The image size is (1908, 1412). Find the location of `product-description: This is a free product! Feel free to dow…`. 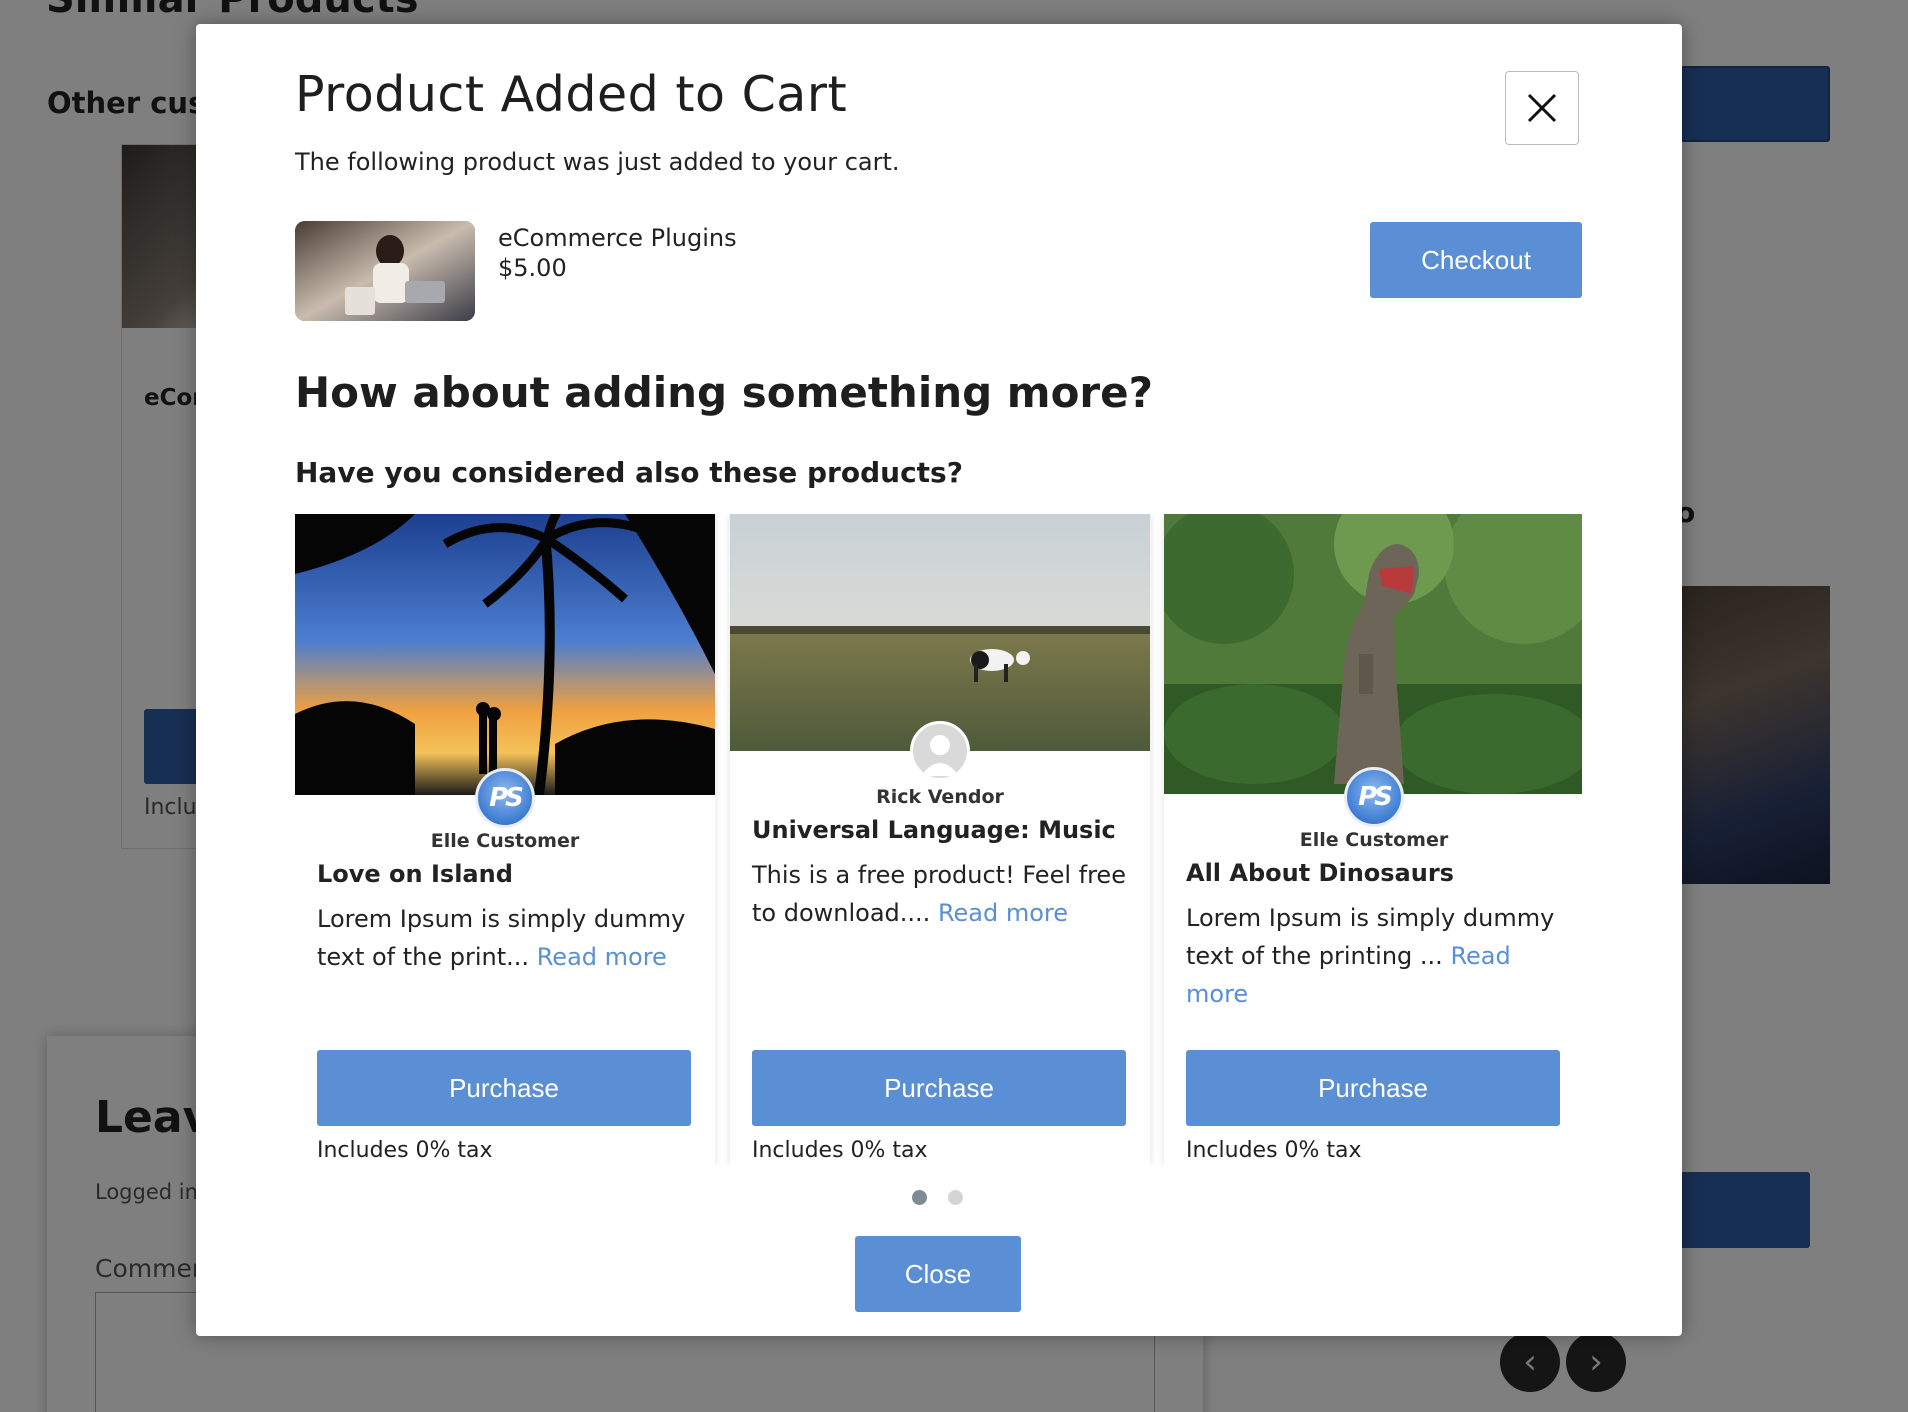

product-description: This is a free product! Feel free to dow… is located at coordinates (942, 894).